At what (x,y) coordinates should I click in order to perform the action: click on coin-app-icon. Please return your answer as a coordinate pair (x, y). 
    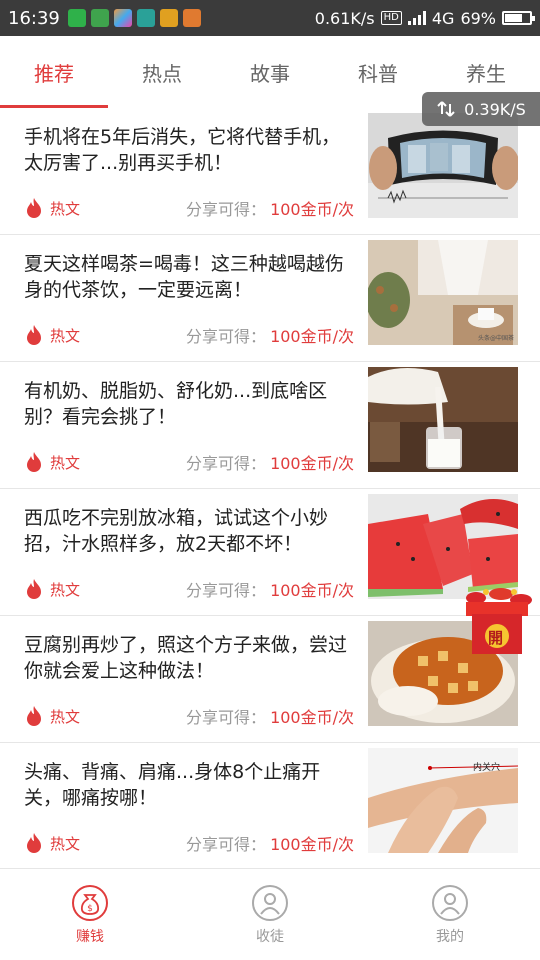
    Looking at the image, I should click on (168, 18).